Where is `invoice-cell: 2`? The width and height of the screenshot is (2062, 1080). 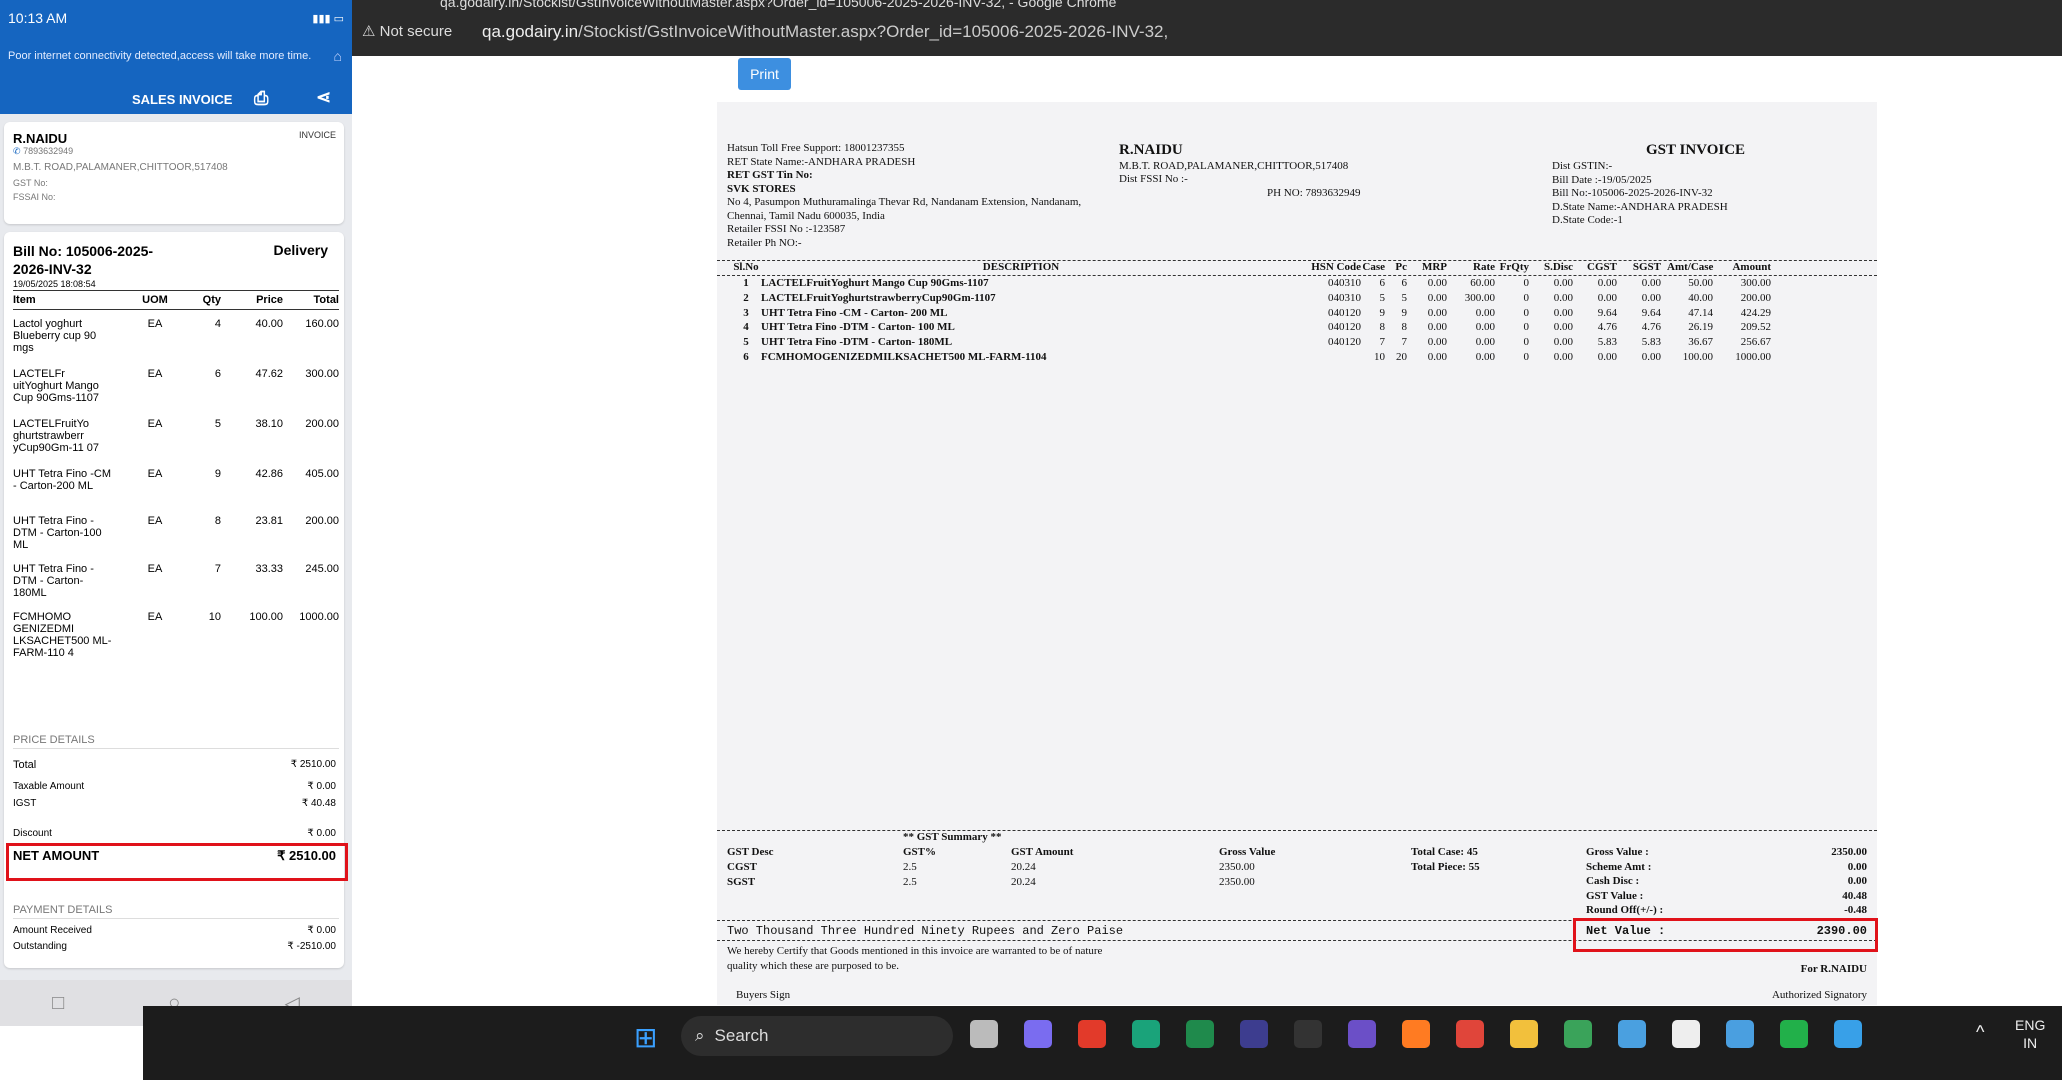 invoice-cell: 2 is located at coordinates (746, 297).